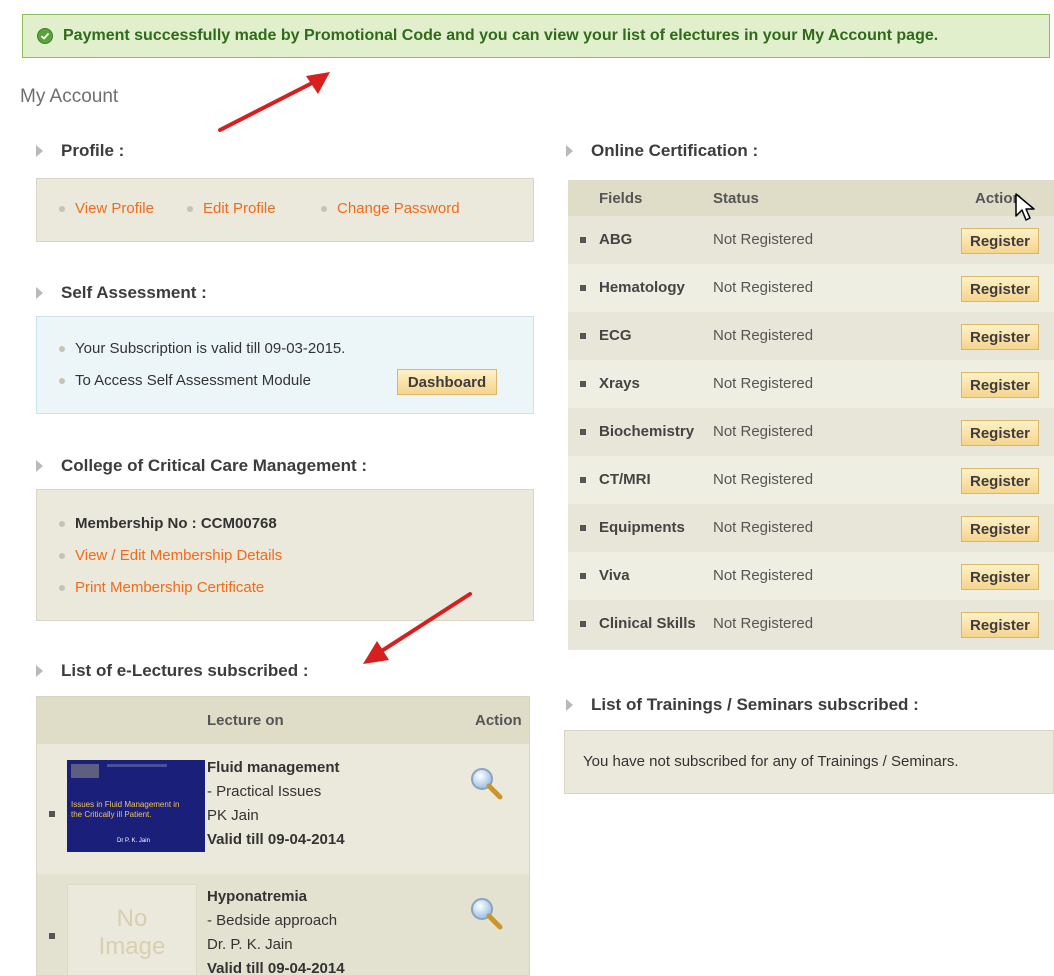  What do you see at coordinates (675, 150) in the screenshot?
I see `certification-title: Online Certification :` at bounding box center [675, 150].